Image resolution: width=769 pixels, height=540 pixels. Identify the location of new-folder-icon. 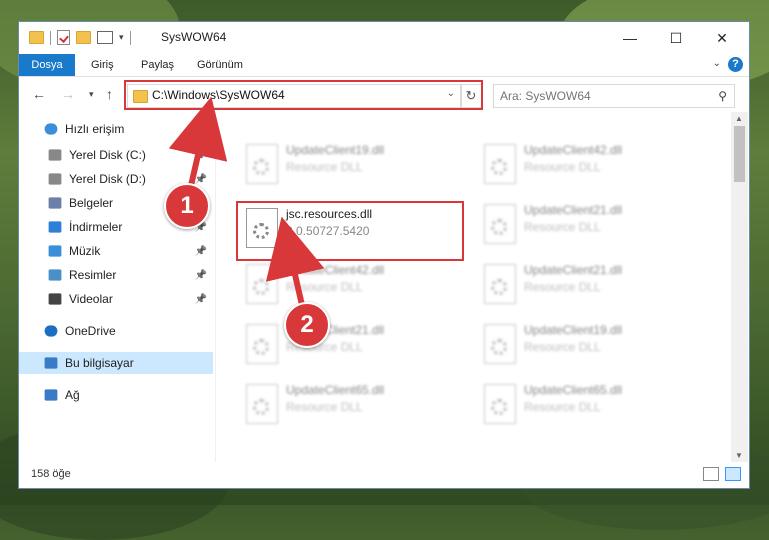
(83, 37).